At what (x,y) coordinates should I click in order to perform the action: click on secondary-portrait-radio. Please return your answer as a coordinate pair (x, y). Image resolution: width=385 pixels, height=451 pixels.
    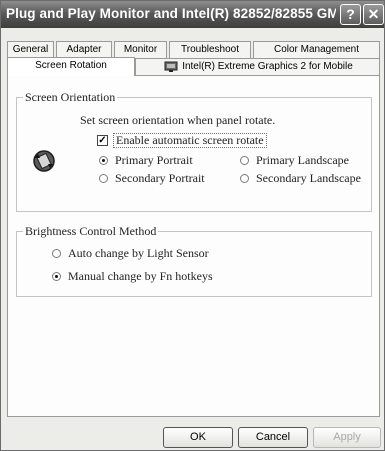
    Looking at the image, I should click on (103, 178).